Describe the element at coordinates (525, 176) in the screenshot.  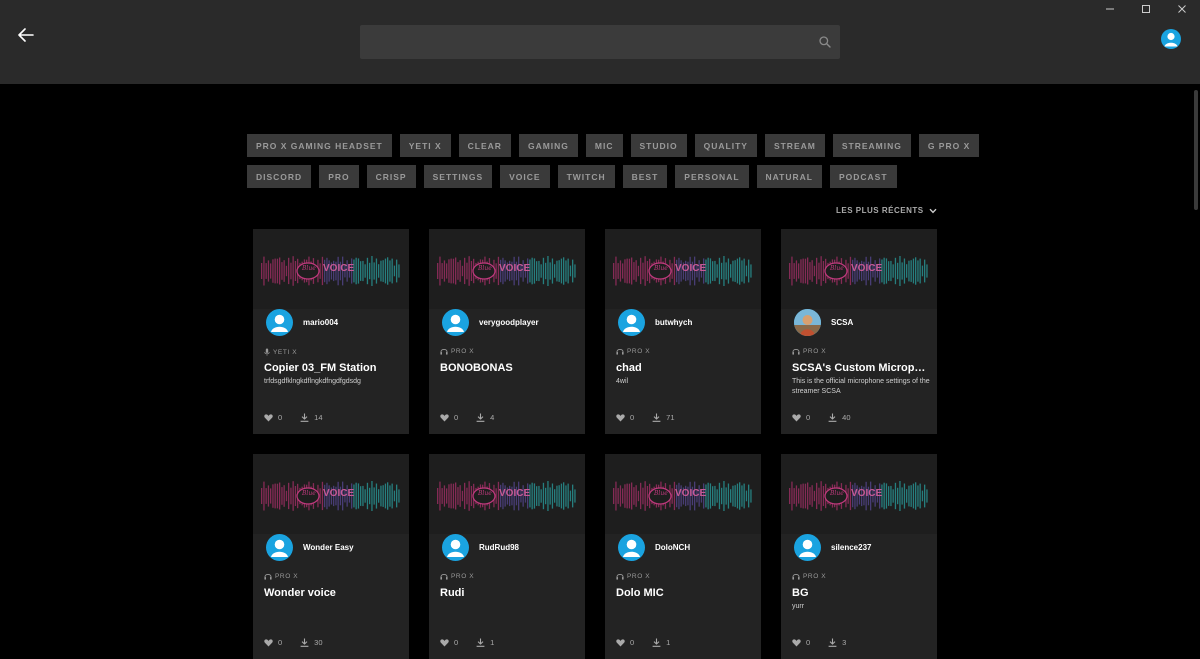
I see `tag-chip: VOICE` at that location.